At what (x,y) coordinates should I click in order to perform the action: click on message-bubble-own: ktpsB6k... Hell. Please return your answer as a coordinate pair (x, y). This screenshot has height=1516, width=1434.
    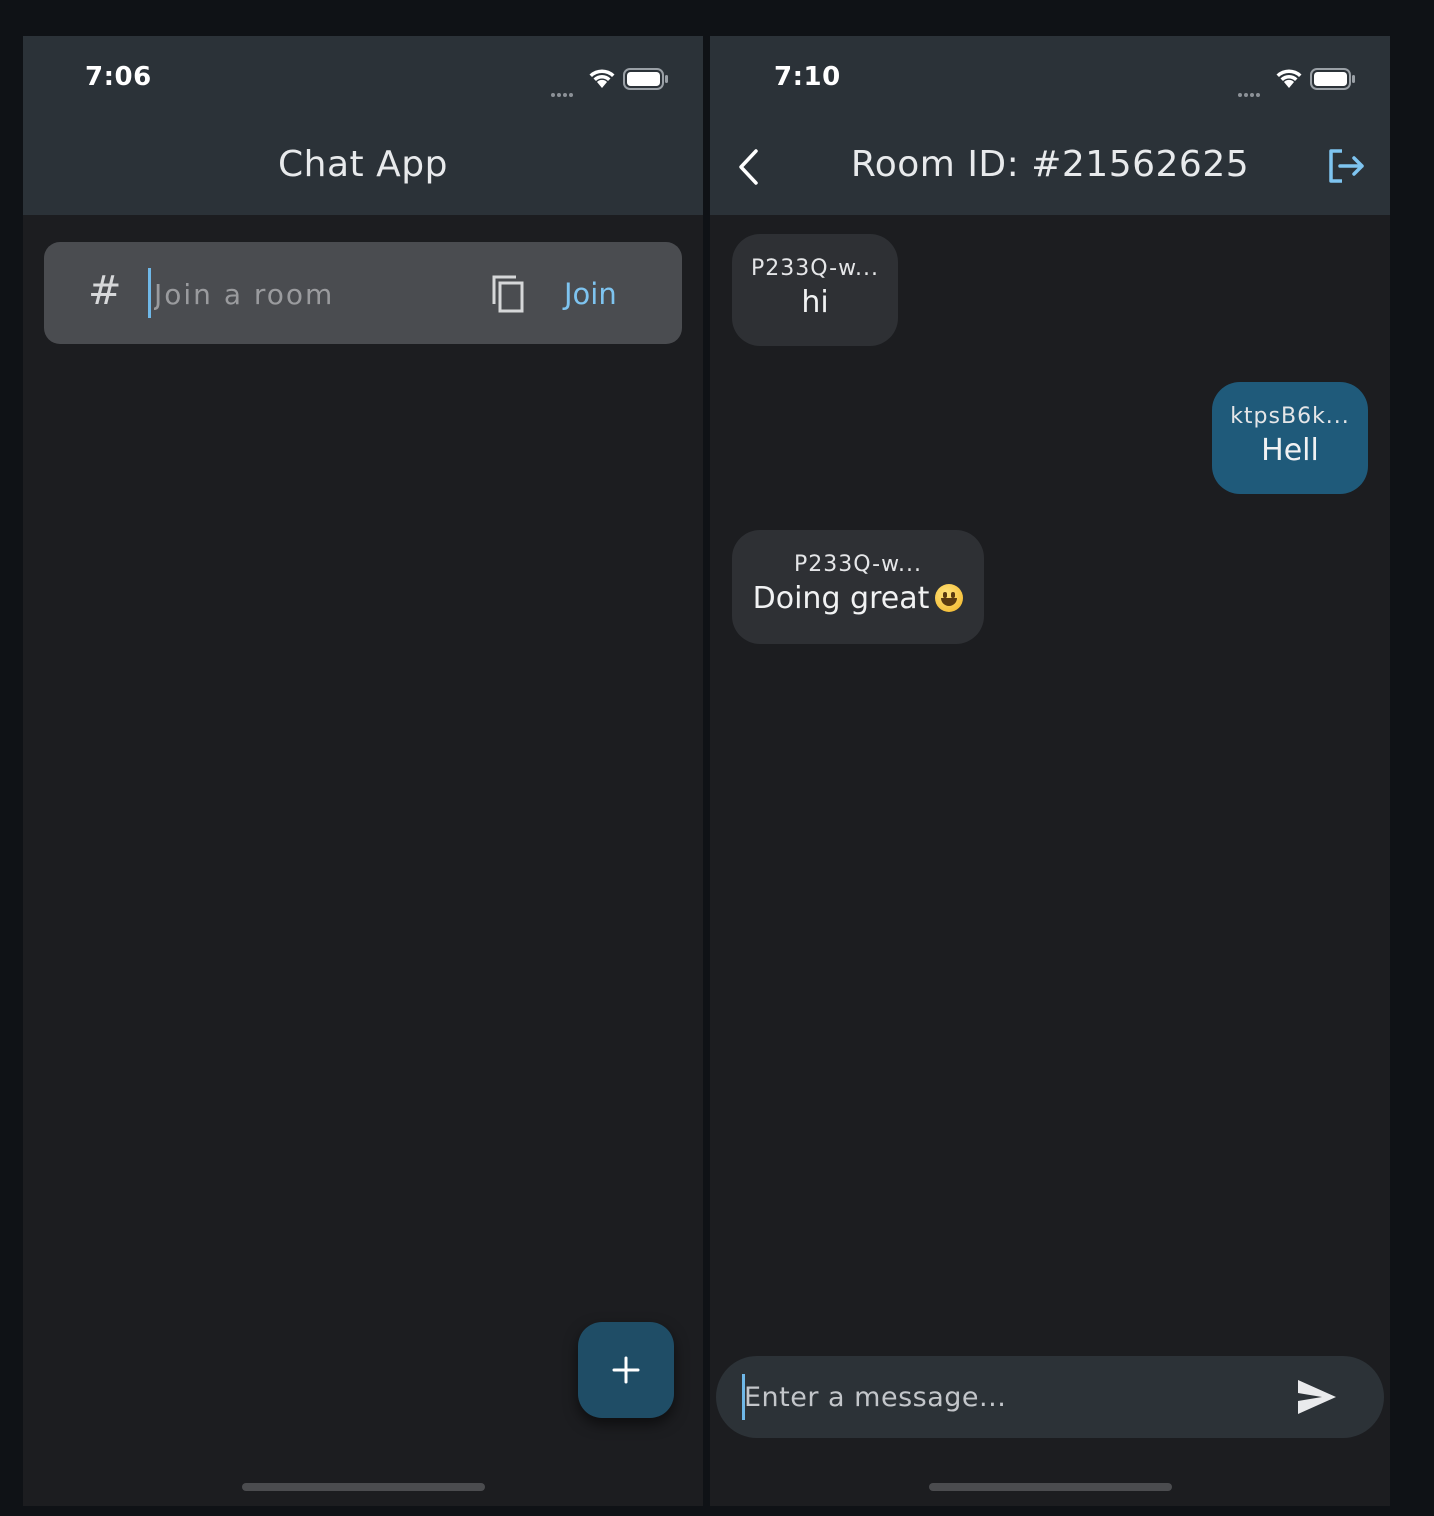
    Looking at the image, I should click on (1290, 438).